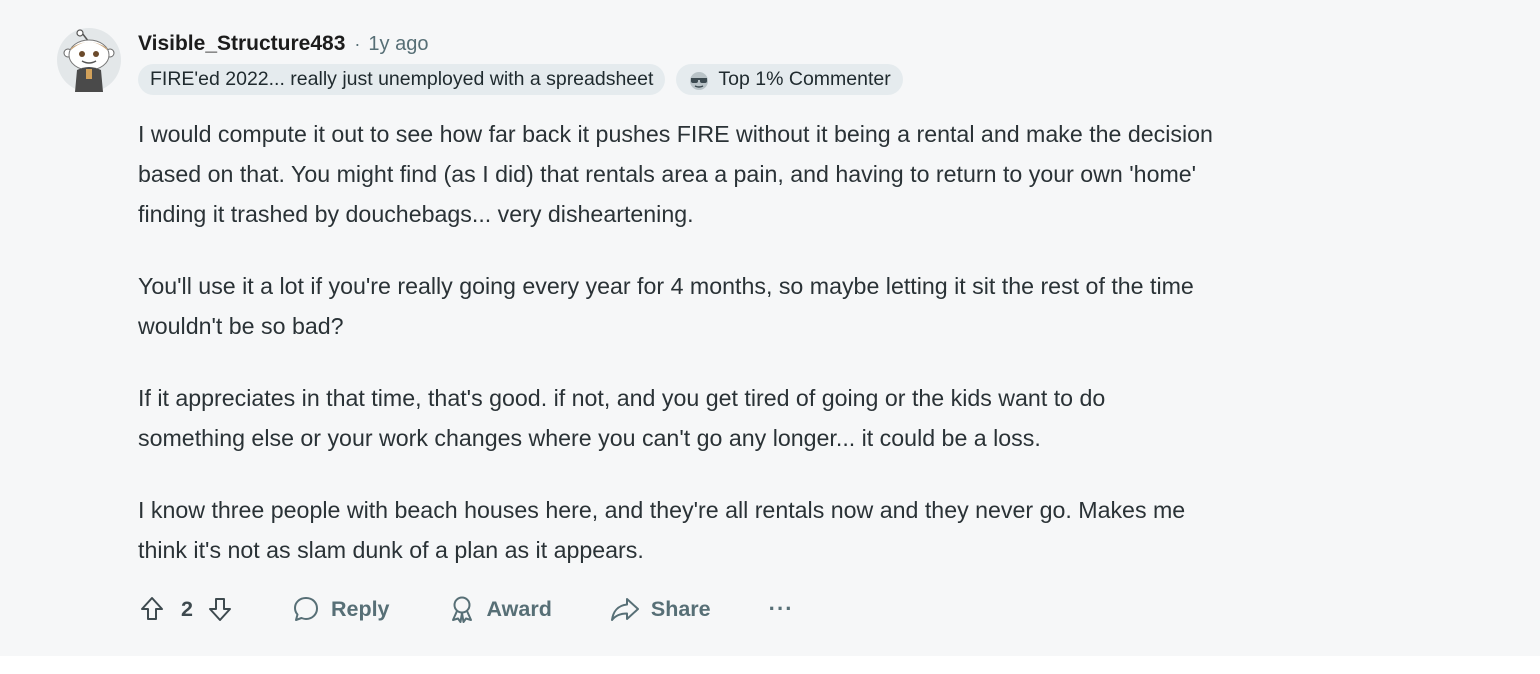  What do you see at coordinates (241, 44) in the screenshot?
I see `author-name: Visible_Structure483` at bounding box center [241, 44].